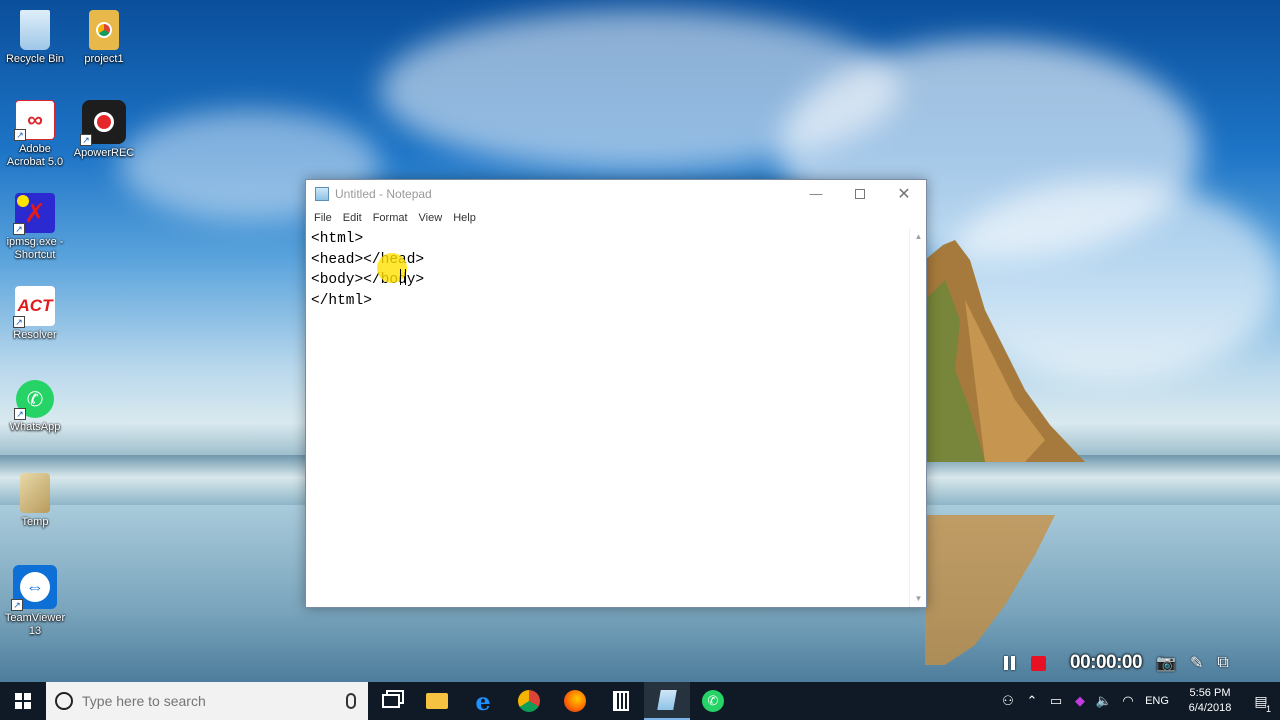 The image size is (1280, 720). Describe the element at coordinates (616, 218) in the screenshot. I see `menu-bar: File Edit Format View Help` at that location.